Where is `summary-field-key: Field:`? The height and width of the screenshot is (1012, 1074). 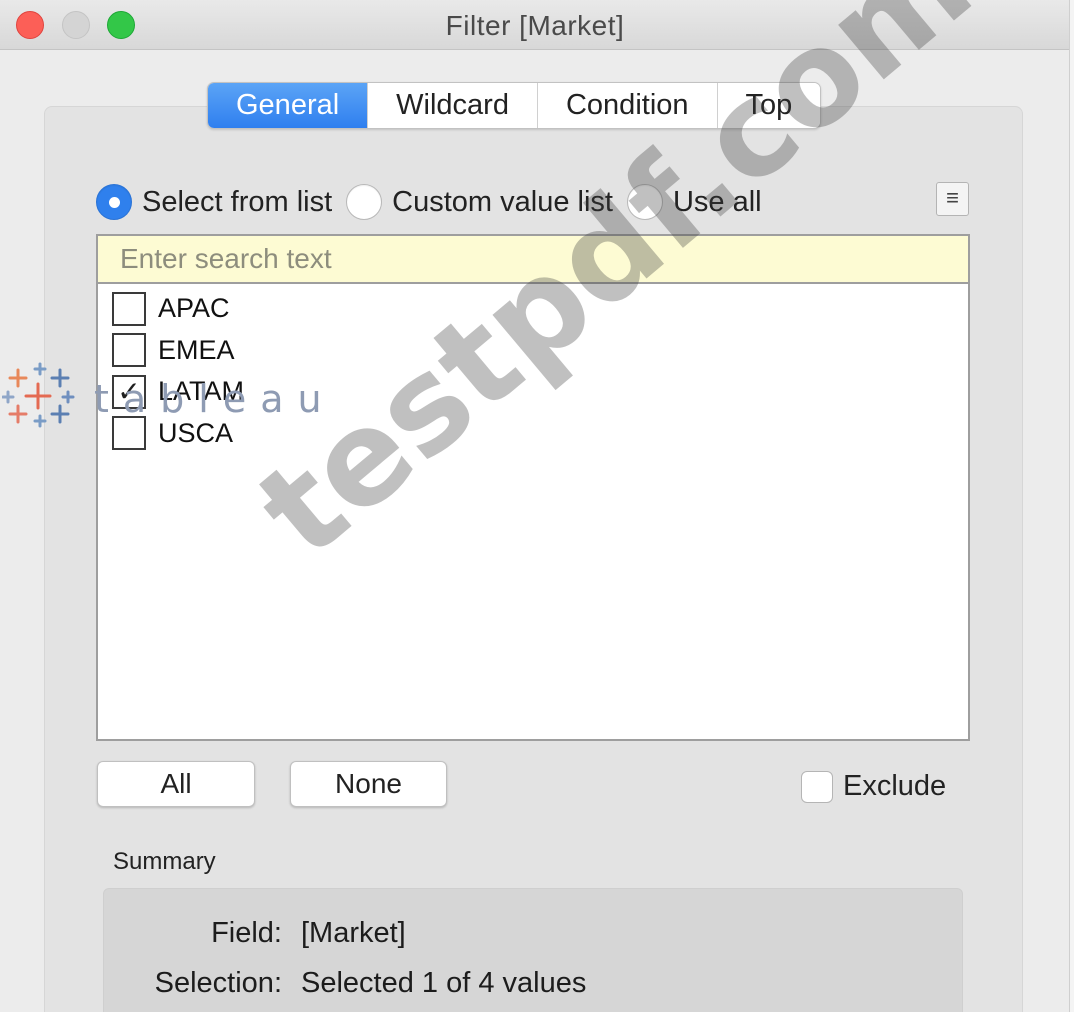 summary-field-key: Field: is located at coordinates (246, 933).